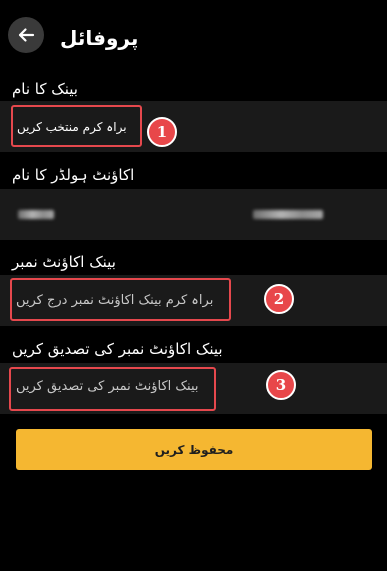 Image resolution: width=387 pixels, height=571 pixels. What do you see at coordinates (193, 214) in the screenshot?
I see `account-holder-field` at bounding box center [193, 214].